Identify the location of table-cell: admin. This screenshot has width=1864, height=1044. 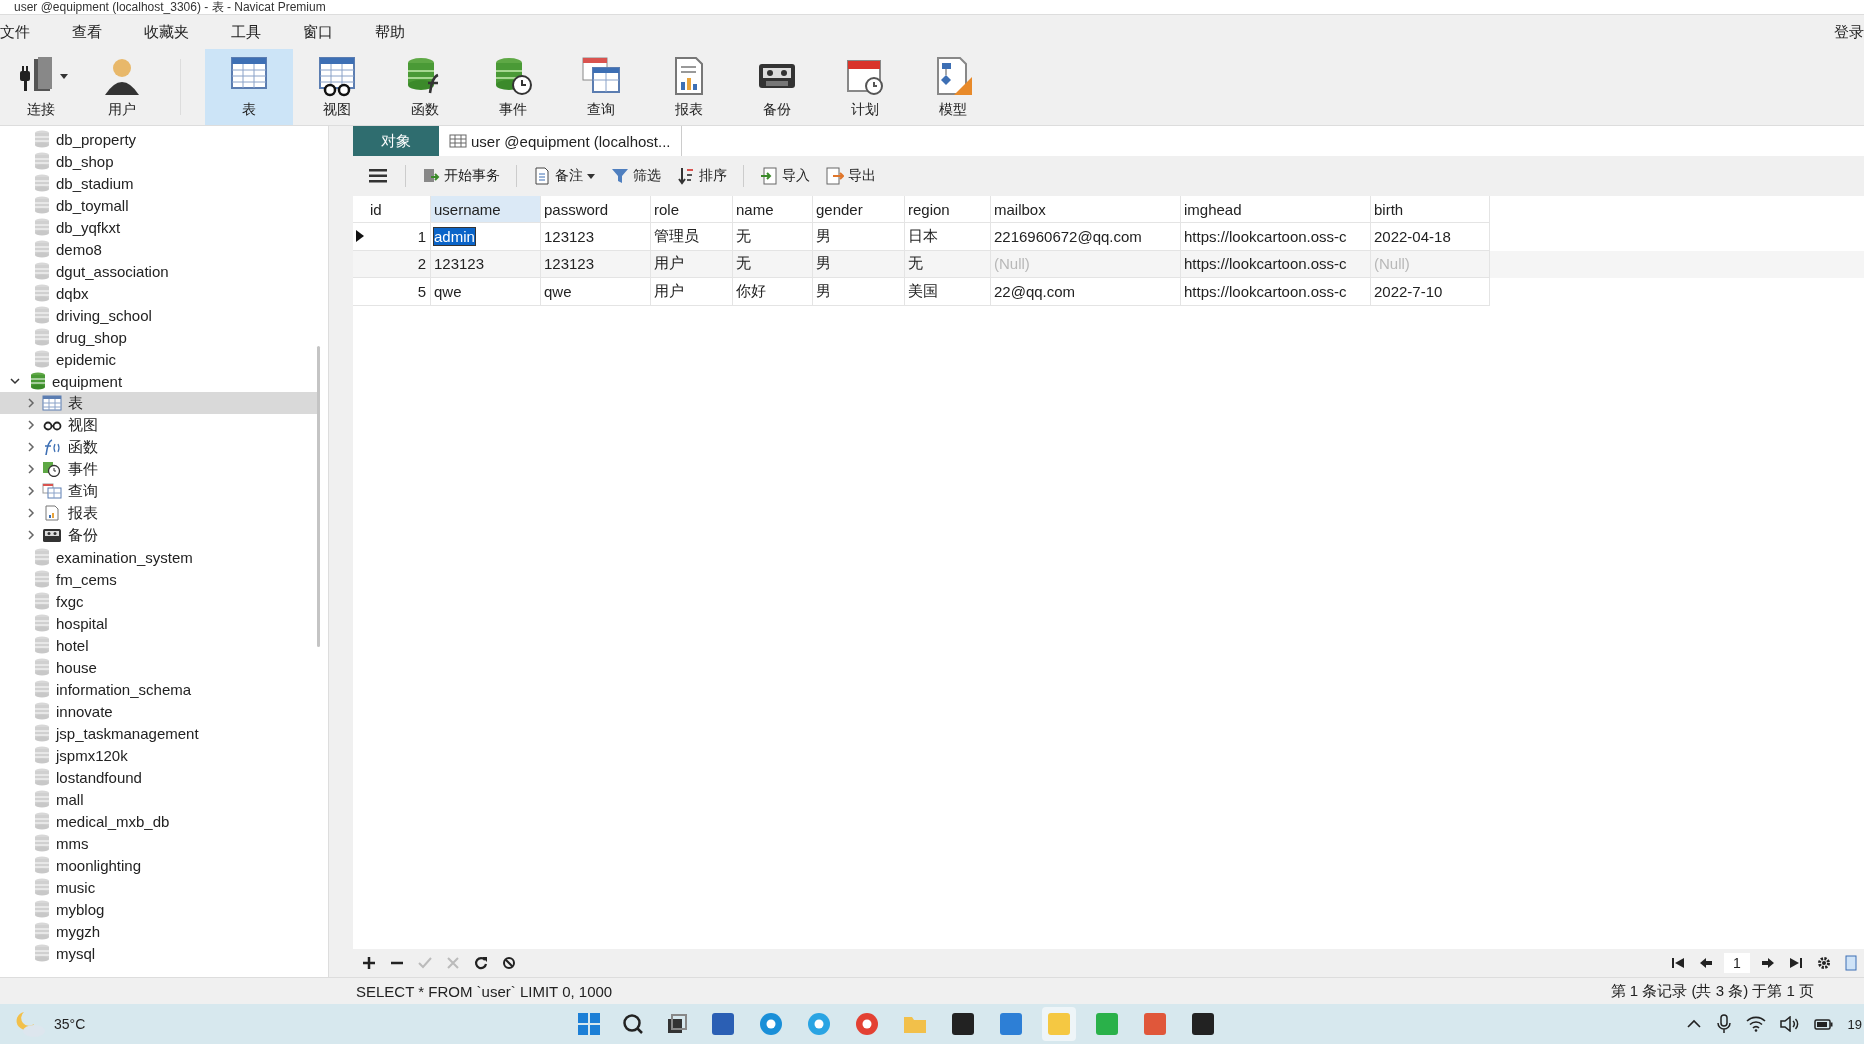
(486, 237).